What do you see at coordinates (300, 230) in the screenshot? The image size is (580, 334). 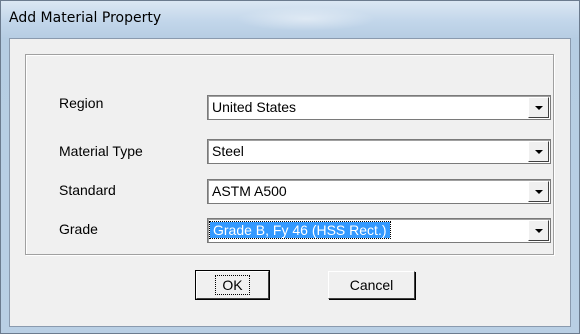 I see `grade-value: Grade B, Fy 46 (HSS Rect.)` at bounding box center [300, 230].